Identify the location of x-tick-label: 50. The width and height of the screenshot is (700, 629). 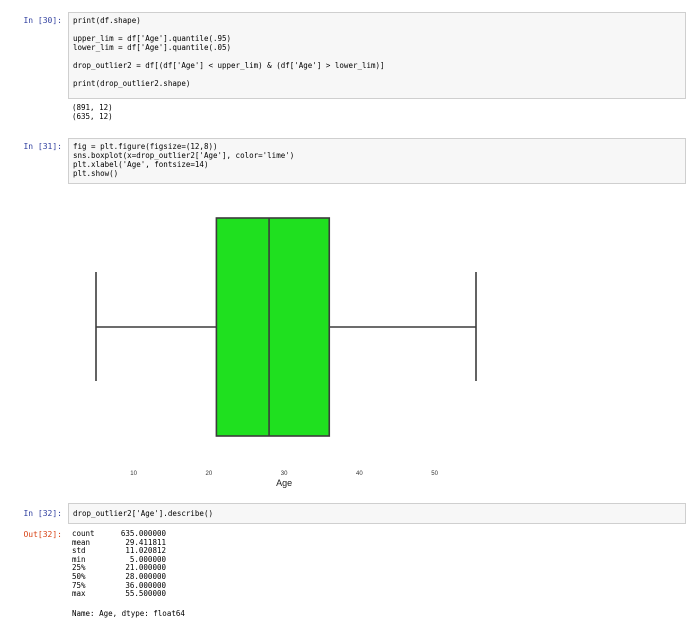
(434, 474).